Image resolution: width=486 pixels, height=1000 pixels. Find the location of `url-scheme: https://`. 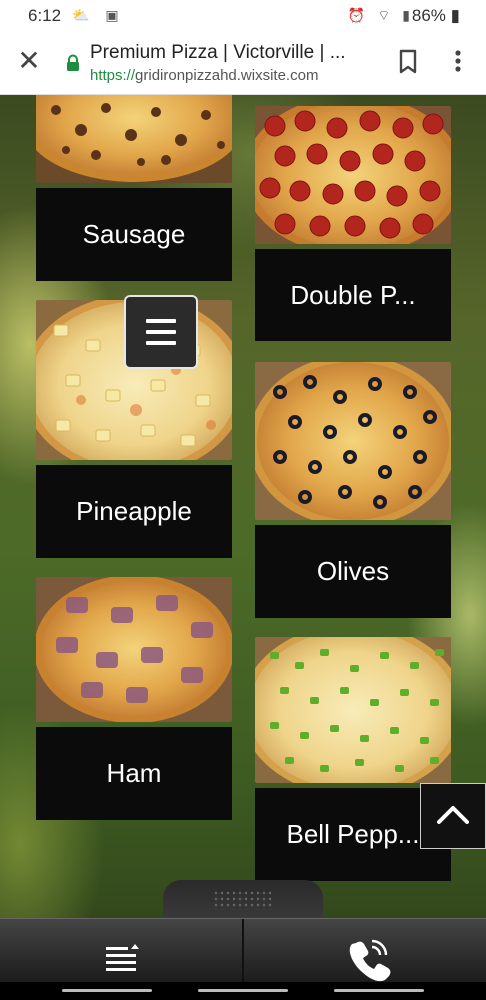

url-scheme: https:// is located at coordinates (113, 75).